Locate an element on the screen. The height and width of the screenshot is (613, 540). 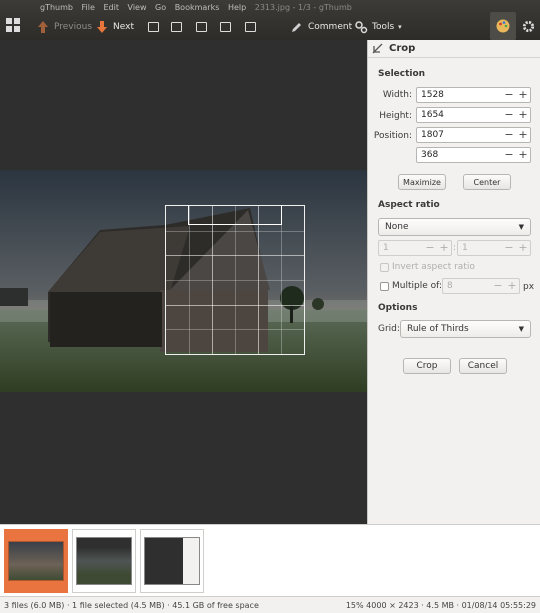
menu-item-go: Go is located at coordinates (160, 7).